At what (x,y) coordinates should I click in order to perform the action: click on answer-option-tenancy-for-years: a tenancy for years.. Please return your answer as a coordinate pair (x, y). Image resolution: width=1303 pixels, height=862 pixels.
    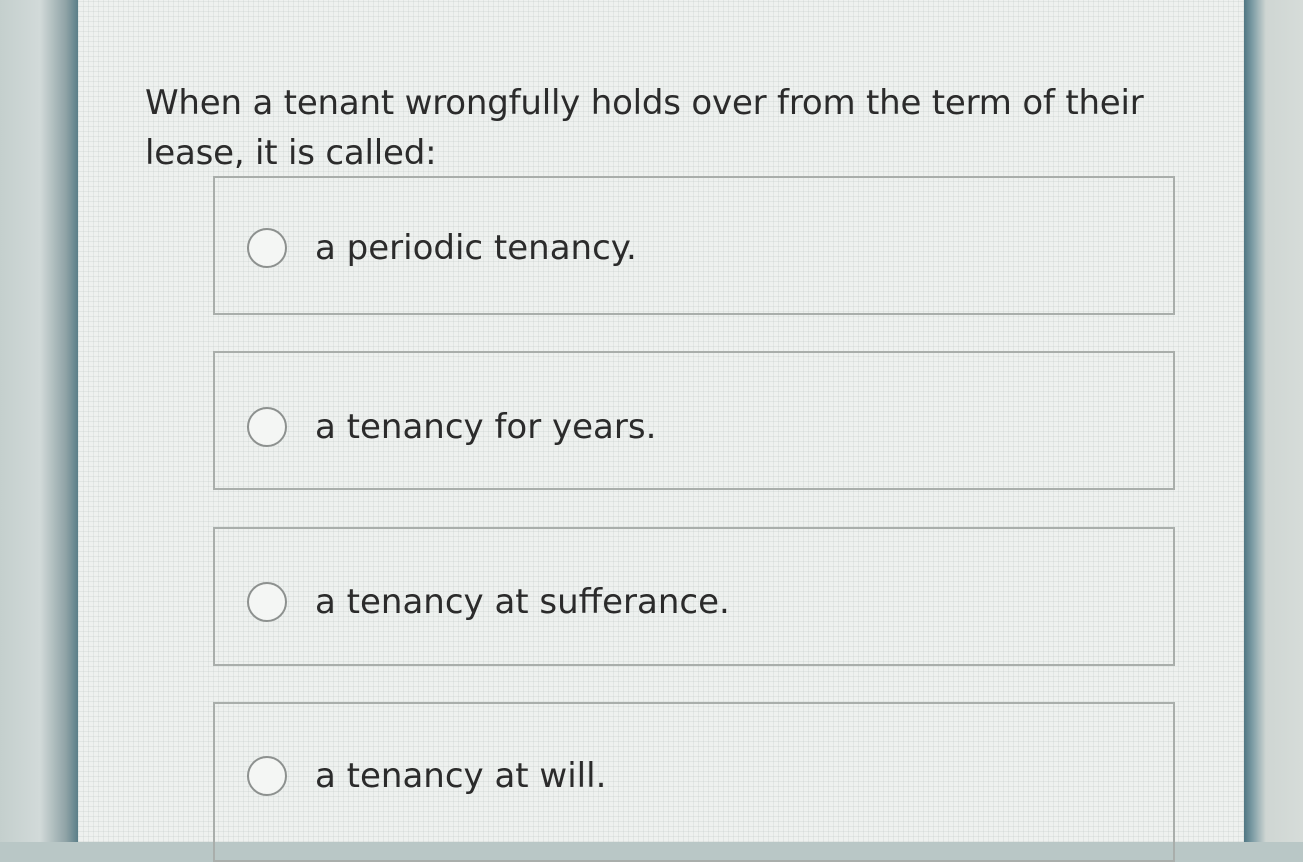
    Looking at the image, I should click on (694, 420).